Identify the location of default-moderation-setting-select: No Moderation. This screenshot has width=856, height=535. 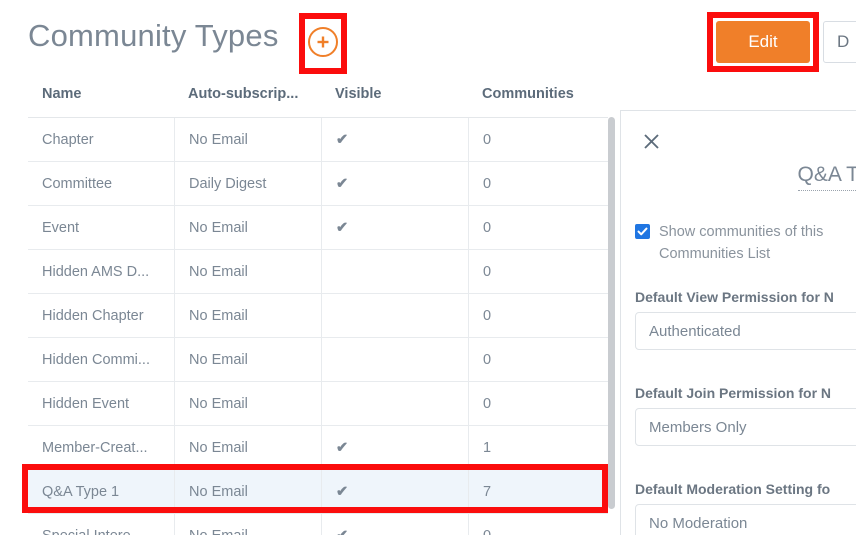
(745, 519).